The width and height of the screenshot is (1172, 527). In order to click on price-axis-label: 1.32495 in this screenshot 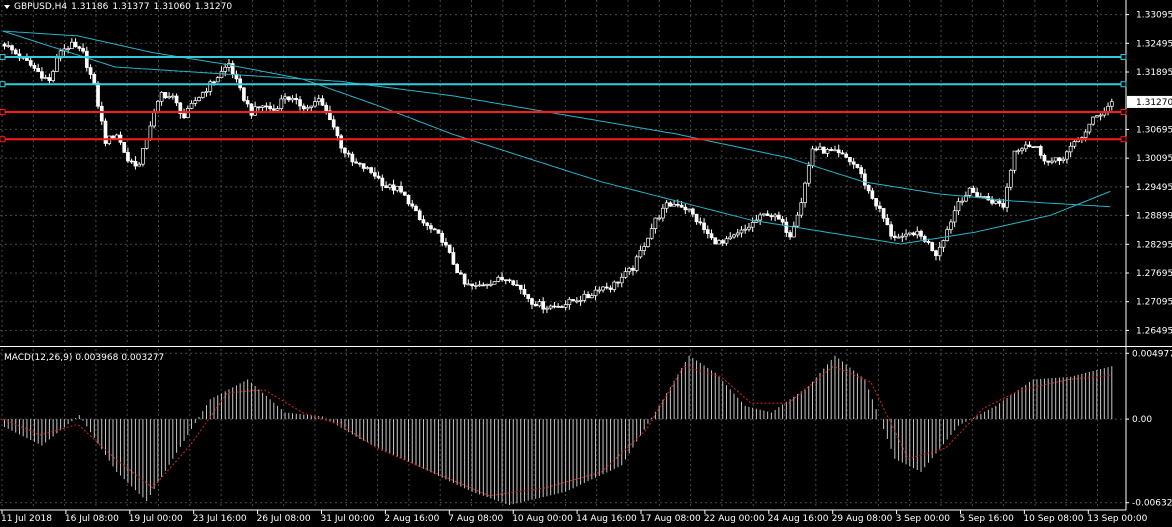, I will do `click(1154, 44)`.